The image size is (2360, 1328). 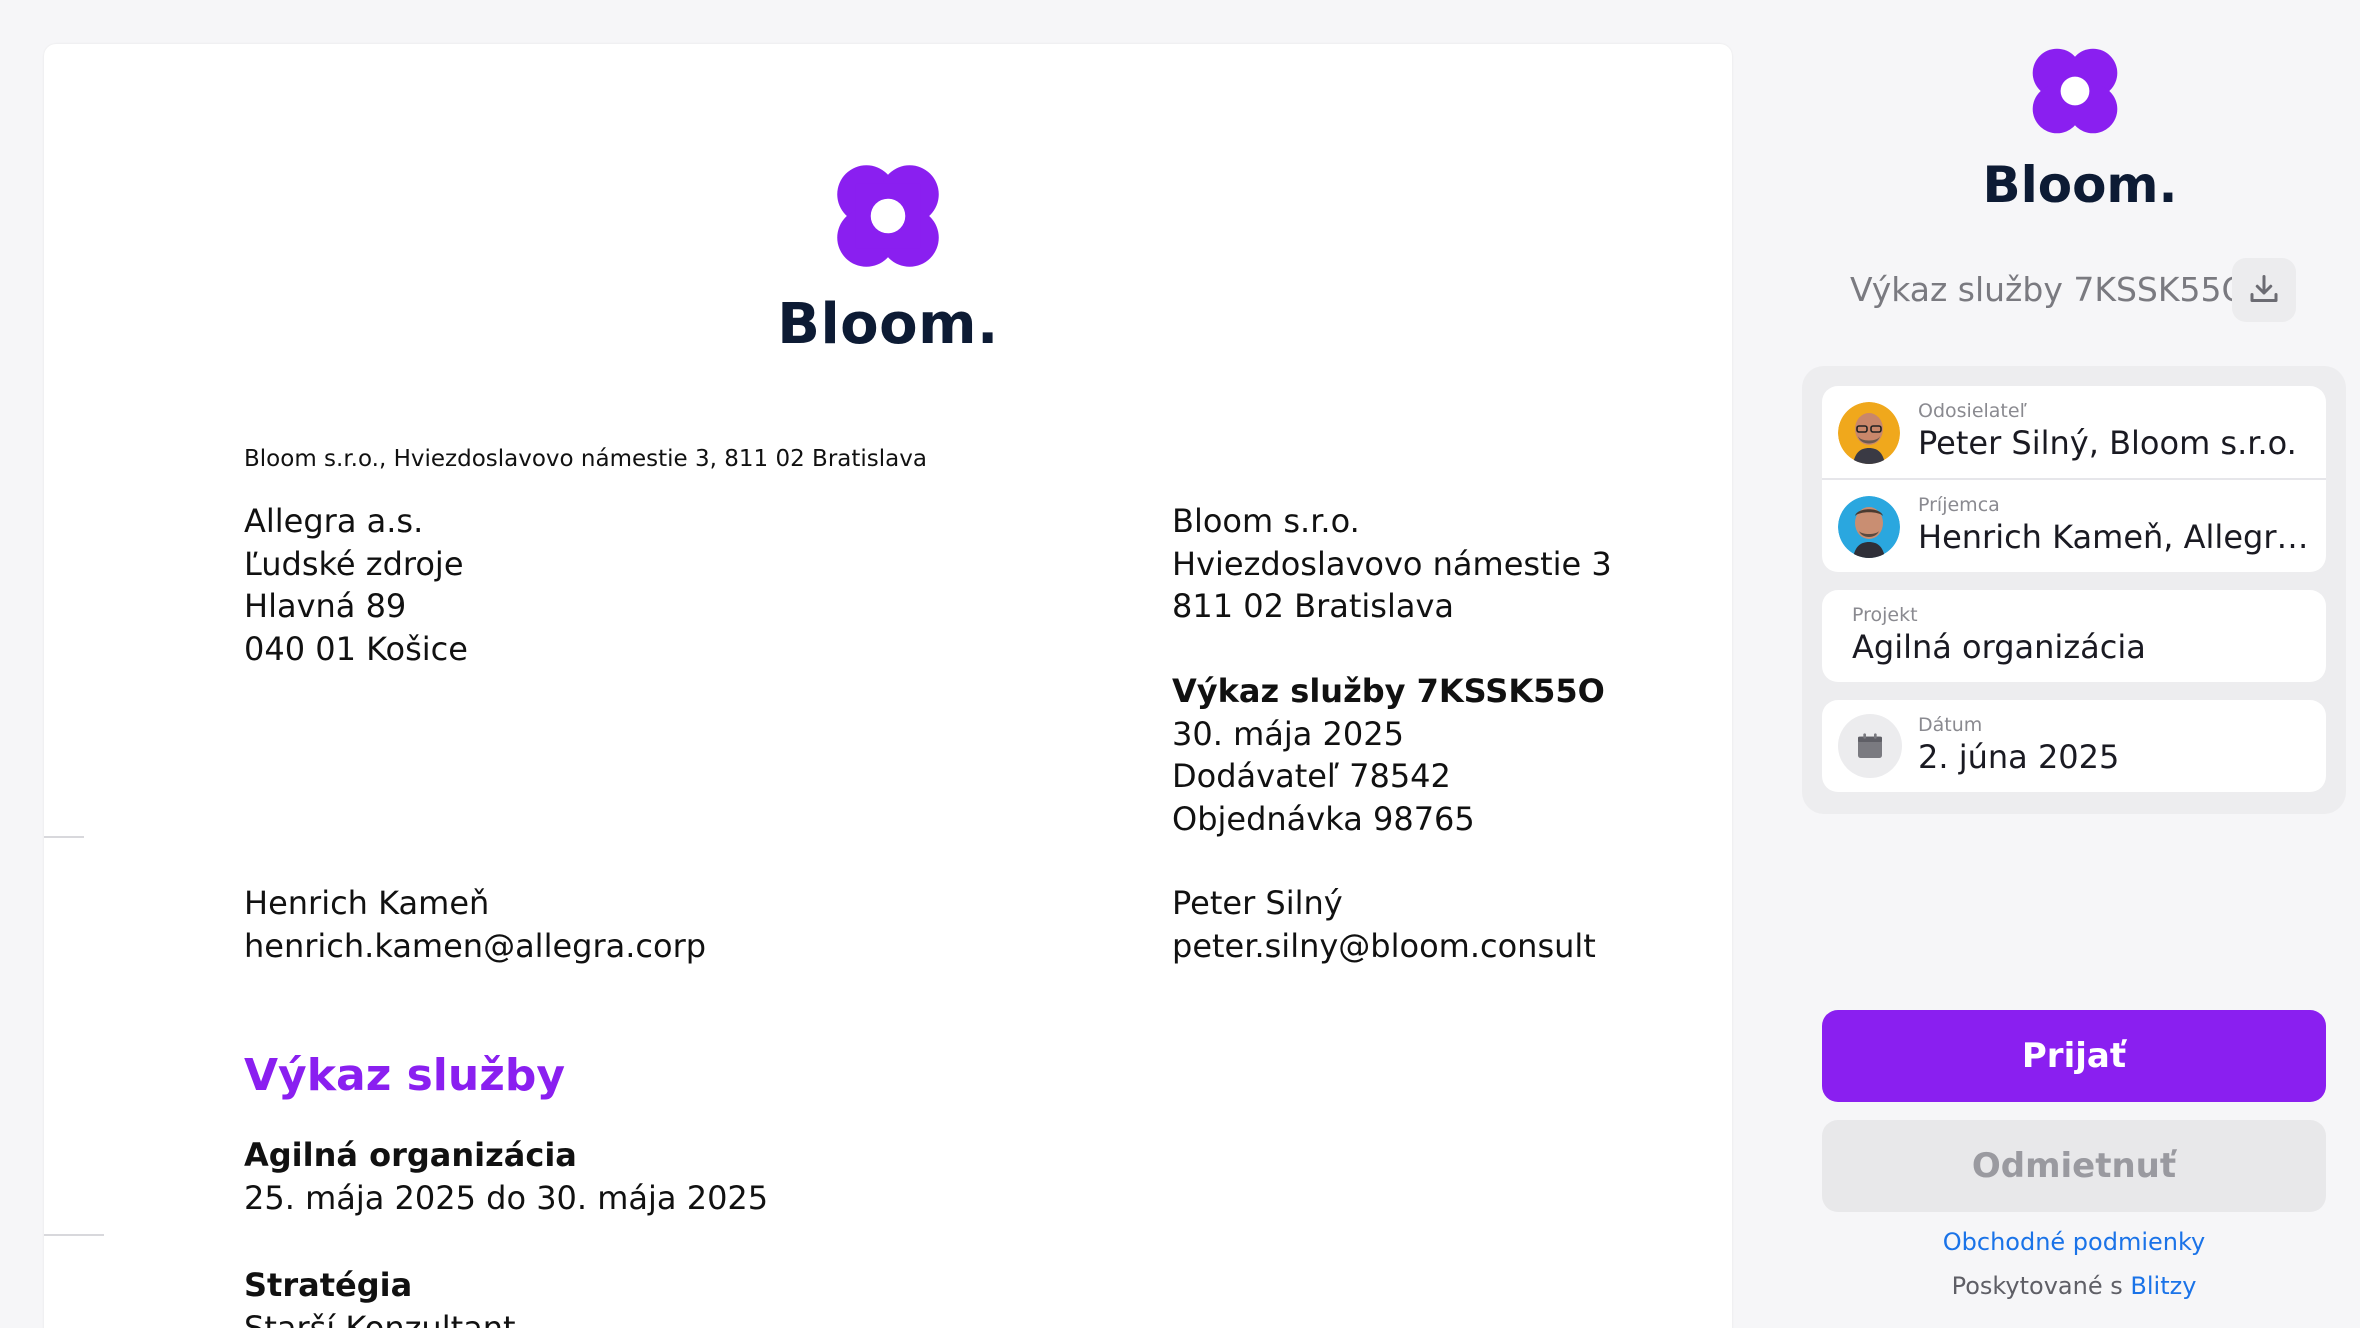 I want to click on project-card: Projekt Agilná organizácia, so click(x=2074, y=636).